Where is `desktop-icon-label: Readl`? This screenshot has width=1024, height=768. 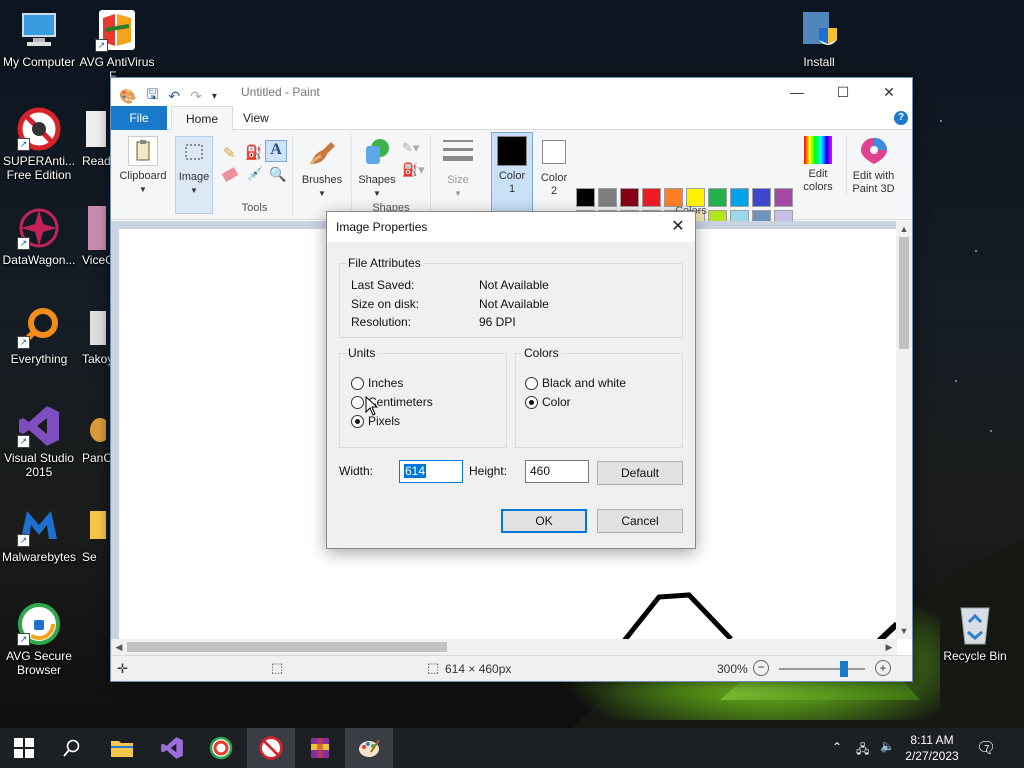 desktop-icon-label: Readl is located at coordinates (96, 161).